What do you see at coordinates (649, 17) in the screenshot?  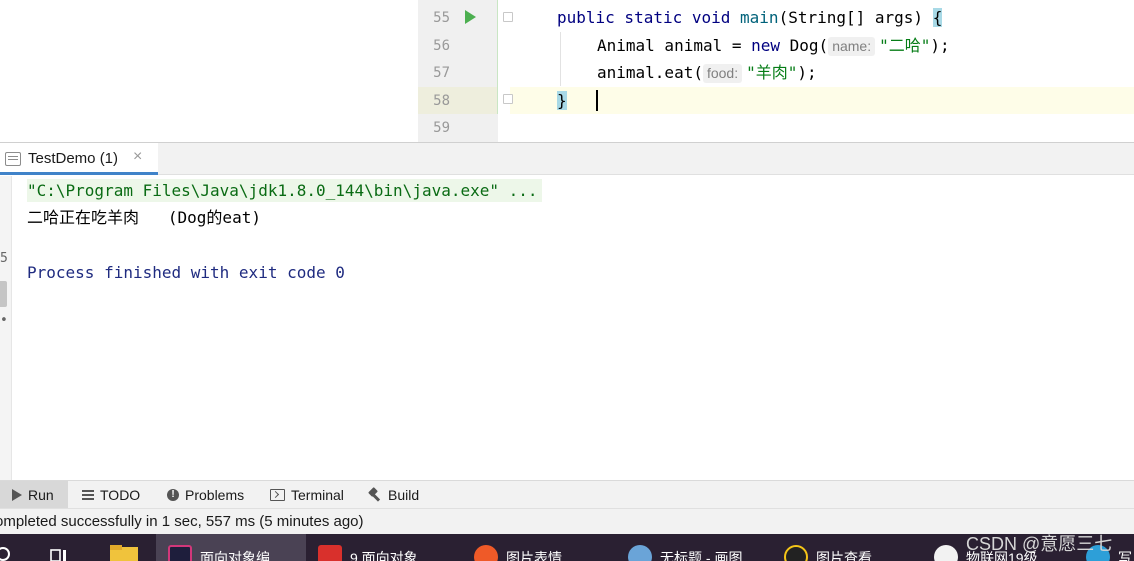 I see `code-token: public static void` at bounding box center [649, 17].